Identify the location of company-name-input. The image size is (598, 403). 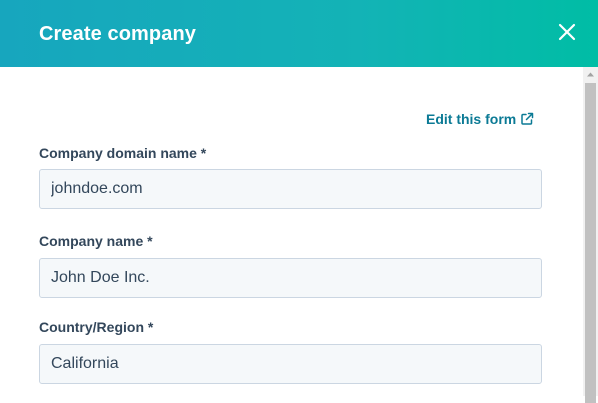
(290, 278).